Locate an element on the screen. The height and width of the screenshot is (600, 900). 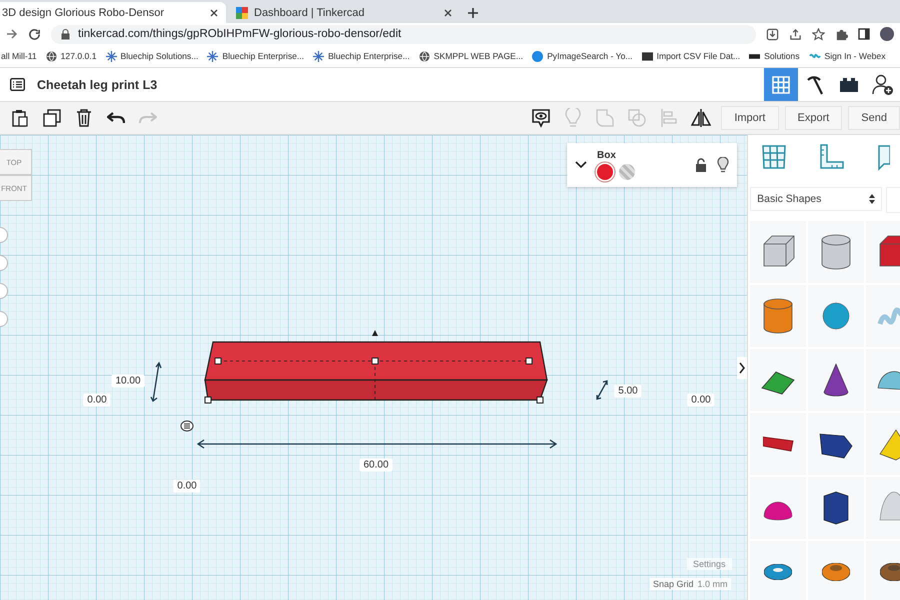
height-dimension-arrow is located at coordinates (156, 382).